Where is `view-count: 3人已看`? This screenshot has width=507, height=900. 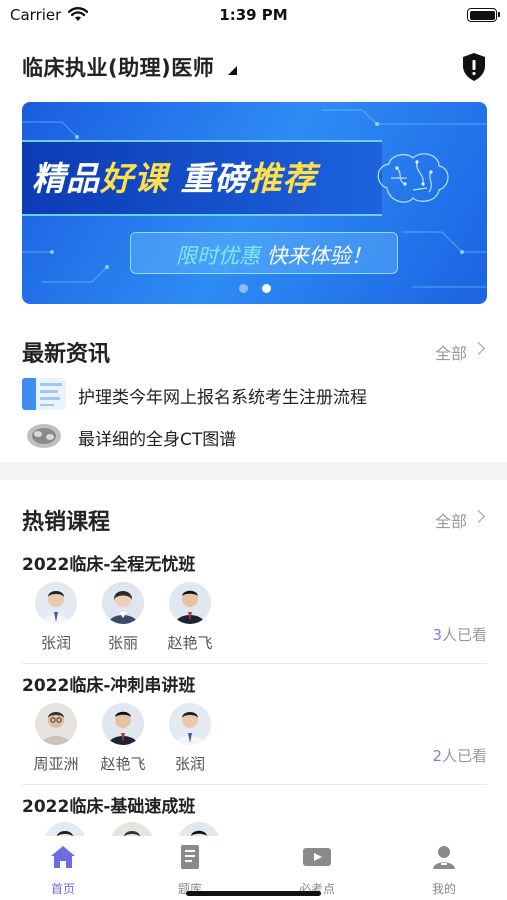
view-count: 3人已看 is located at coordinates (459, 635).